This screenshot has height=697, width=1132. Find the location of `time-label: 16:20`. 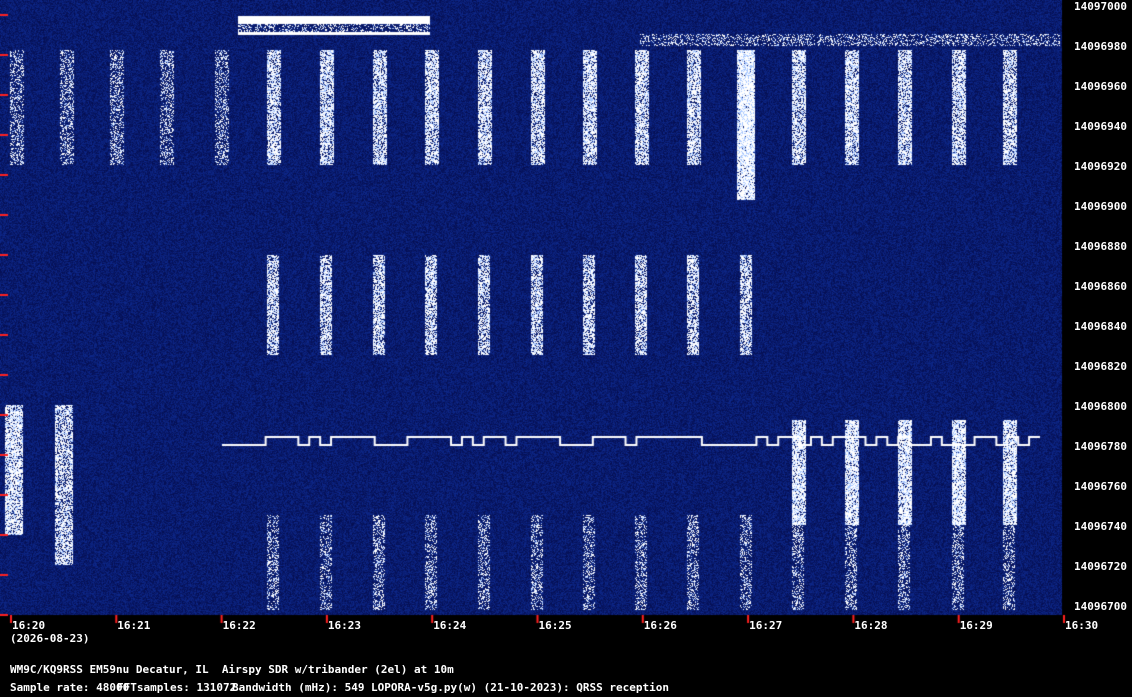

time-label: 16:20 is located at coordinates (29, 625).